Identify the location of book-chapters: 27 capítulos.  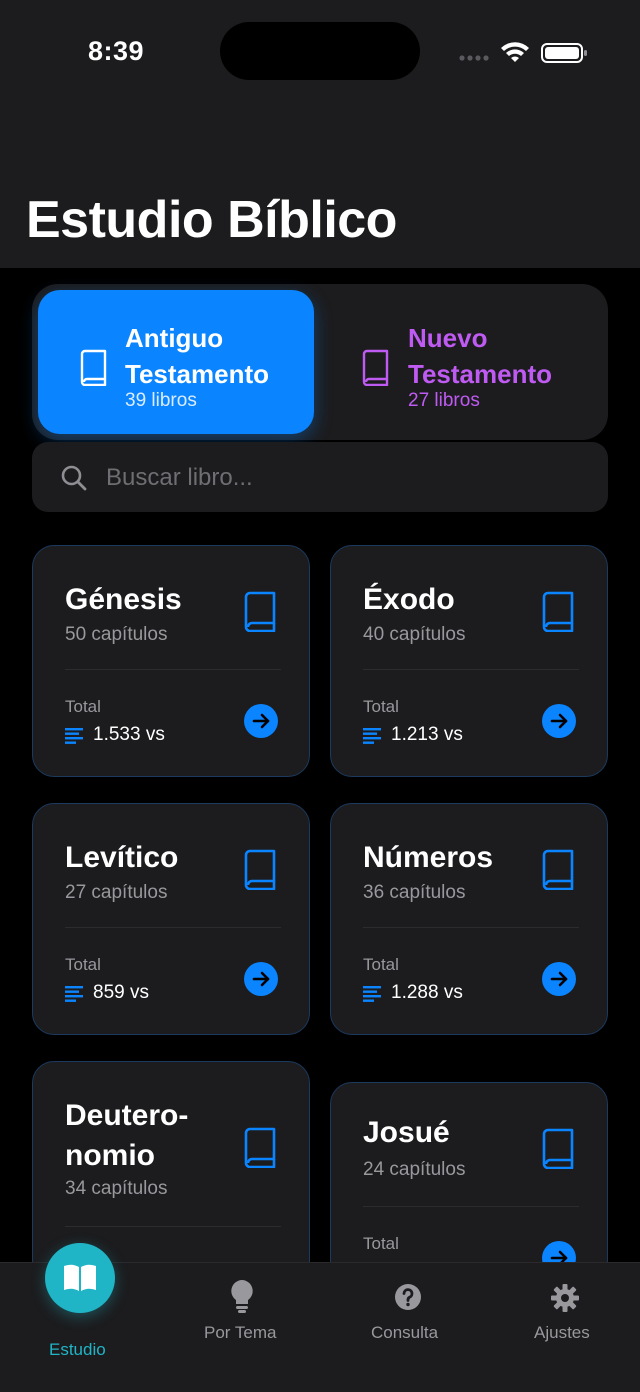
(116, 892).